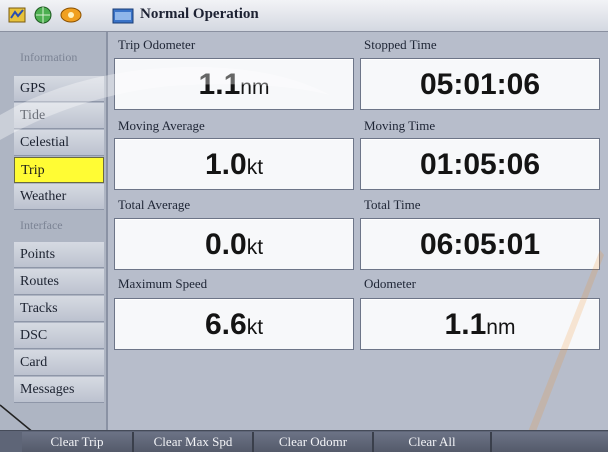 The width and height of the screenshot is (608, 452). I want to click on field-value-odometer: 1.1nm, so click(480, 324).